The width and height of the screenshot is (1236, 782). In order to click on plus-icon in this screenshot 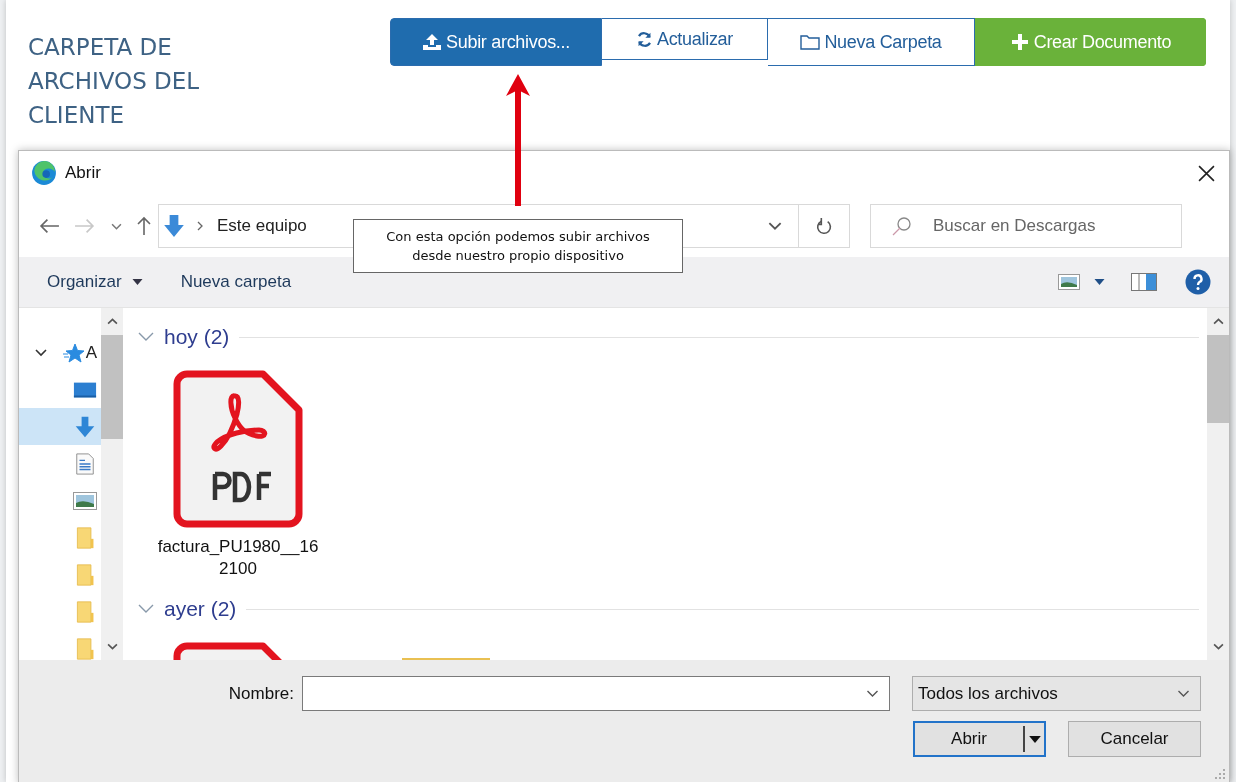, I will do `click(1019, 42)`.